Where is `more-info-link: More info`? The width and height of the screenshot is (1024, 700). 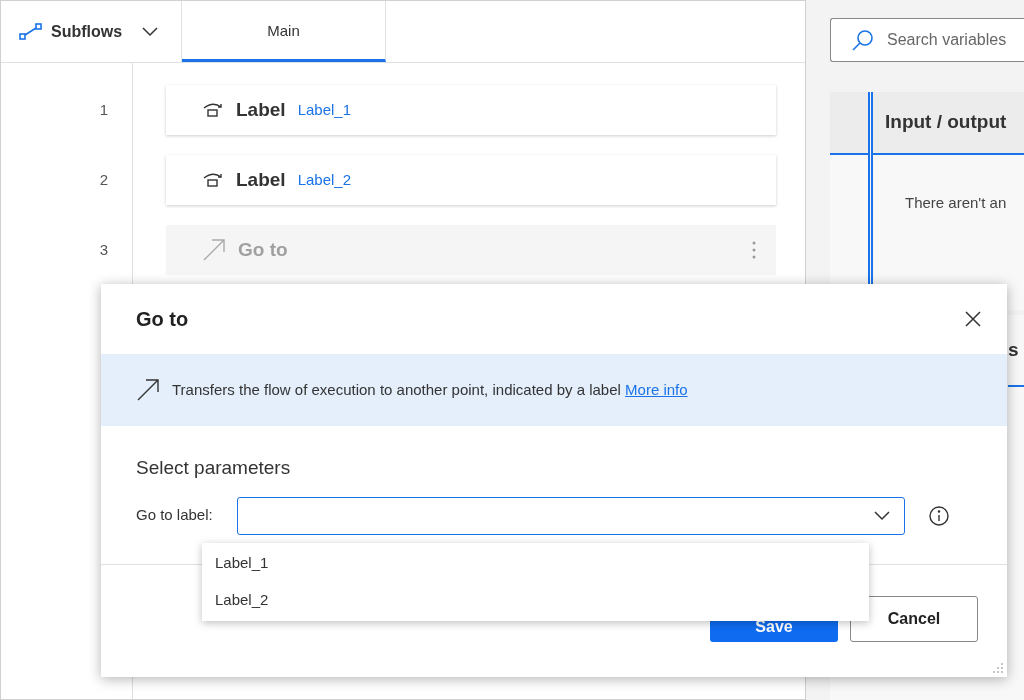 more-info-link: More info is located at coordinates (656, 389).